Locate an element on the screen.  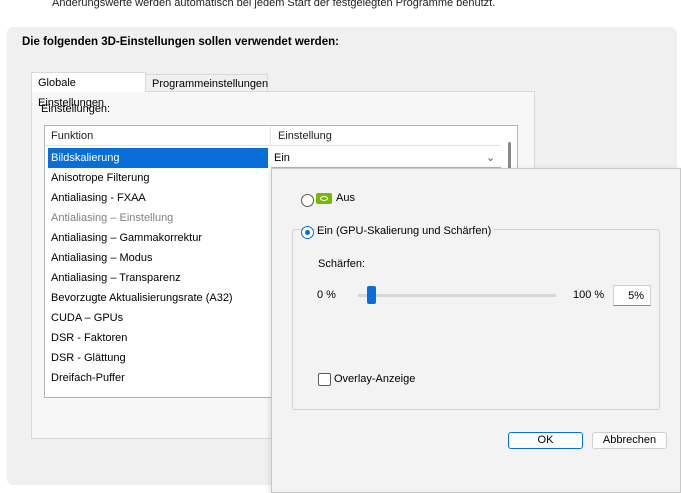
column-header-setting: Einstellung is located at coordinates (305, 136).